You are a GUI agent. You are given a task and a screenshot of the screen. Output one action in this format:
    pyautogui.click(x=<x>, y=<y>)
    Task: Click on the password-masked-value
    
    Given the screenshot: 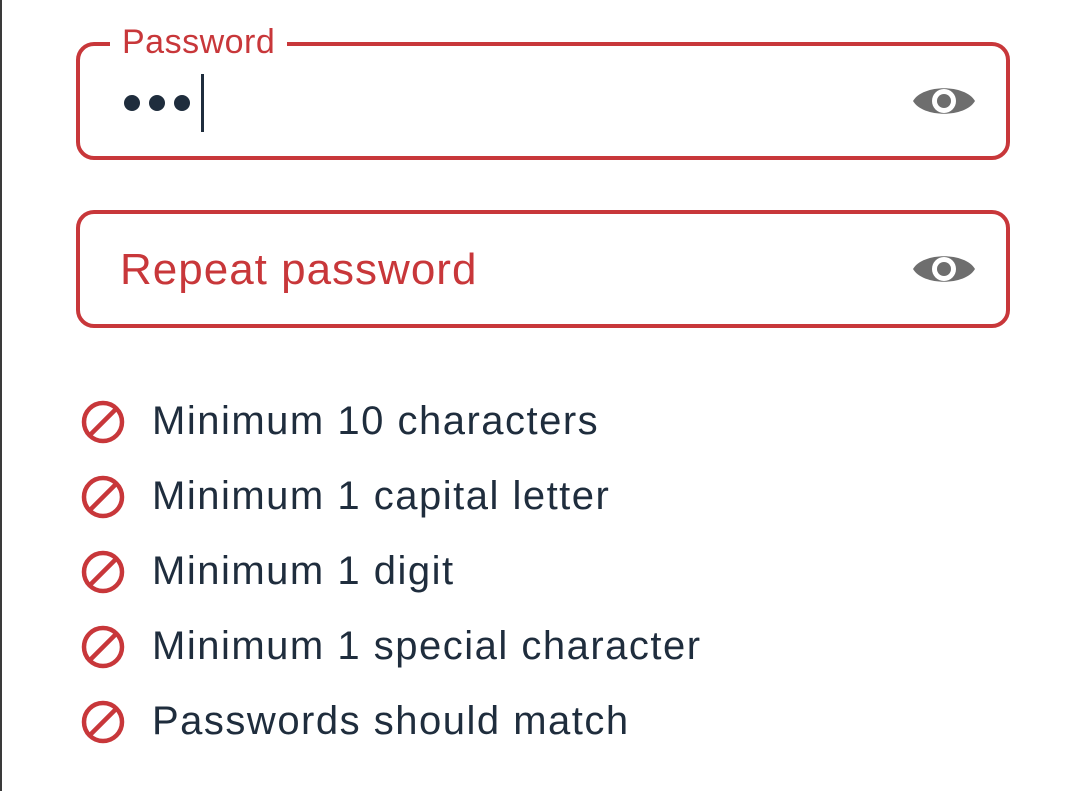 What is the action you would take?
    pyautogui.click(x=164, y=103)
    